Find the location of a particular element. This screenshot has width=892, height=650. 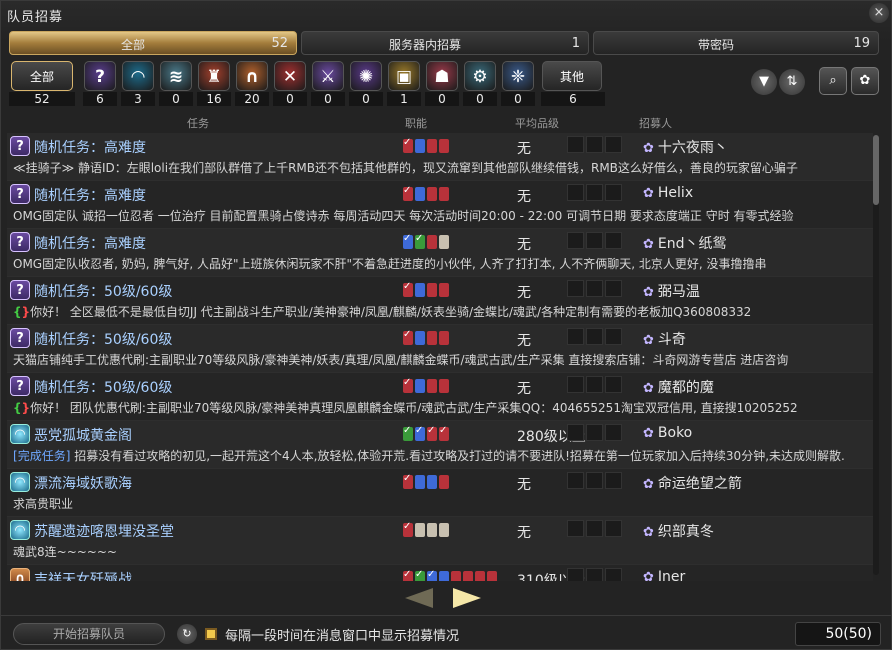

col-ilvl: 平均品级 is located at coordinates (537, 123).